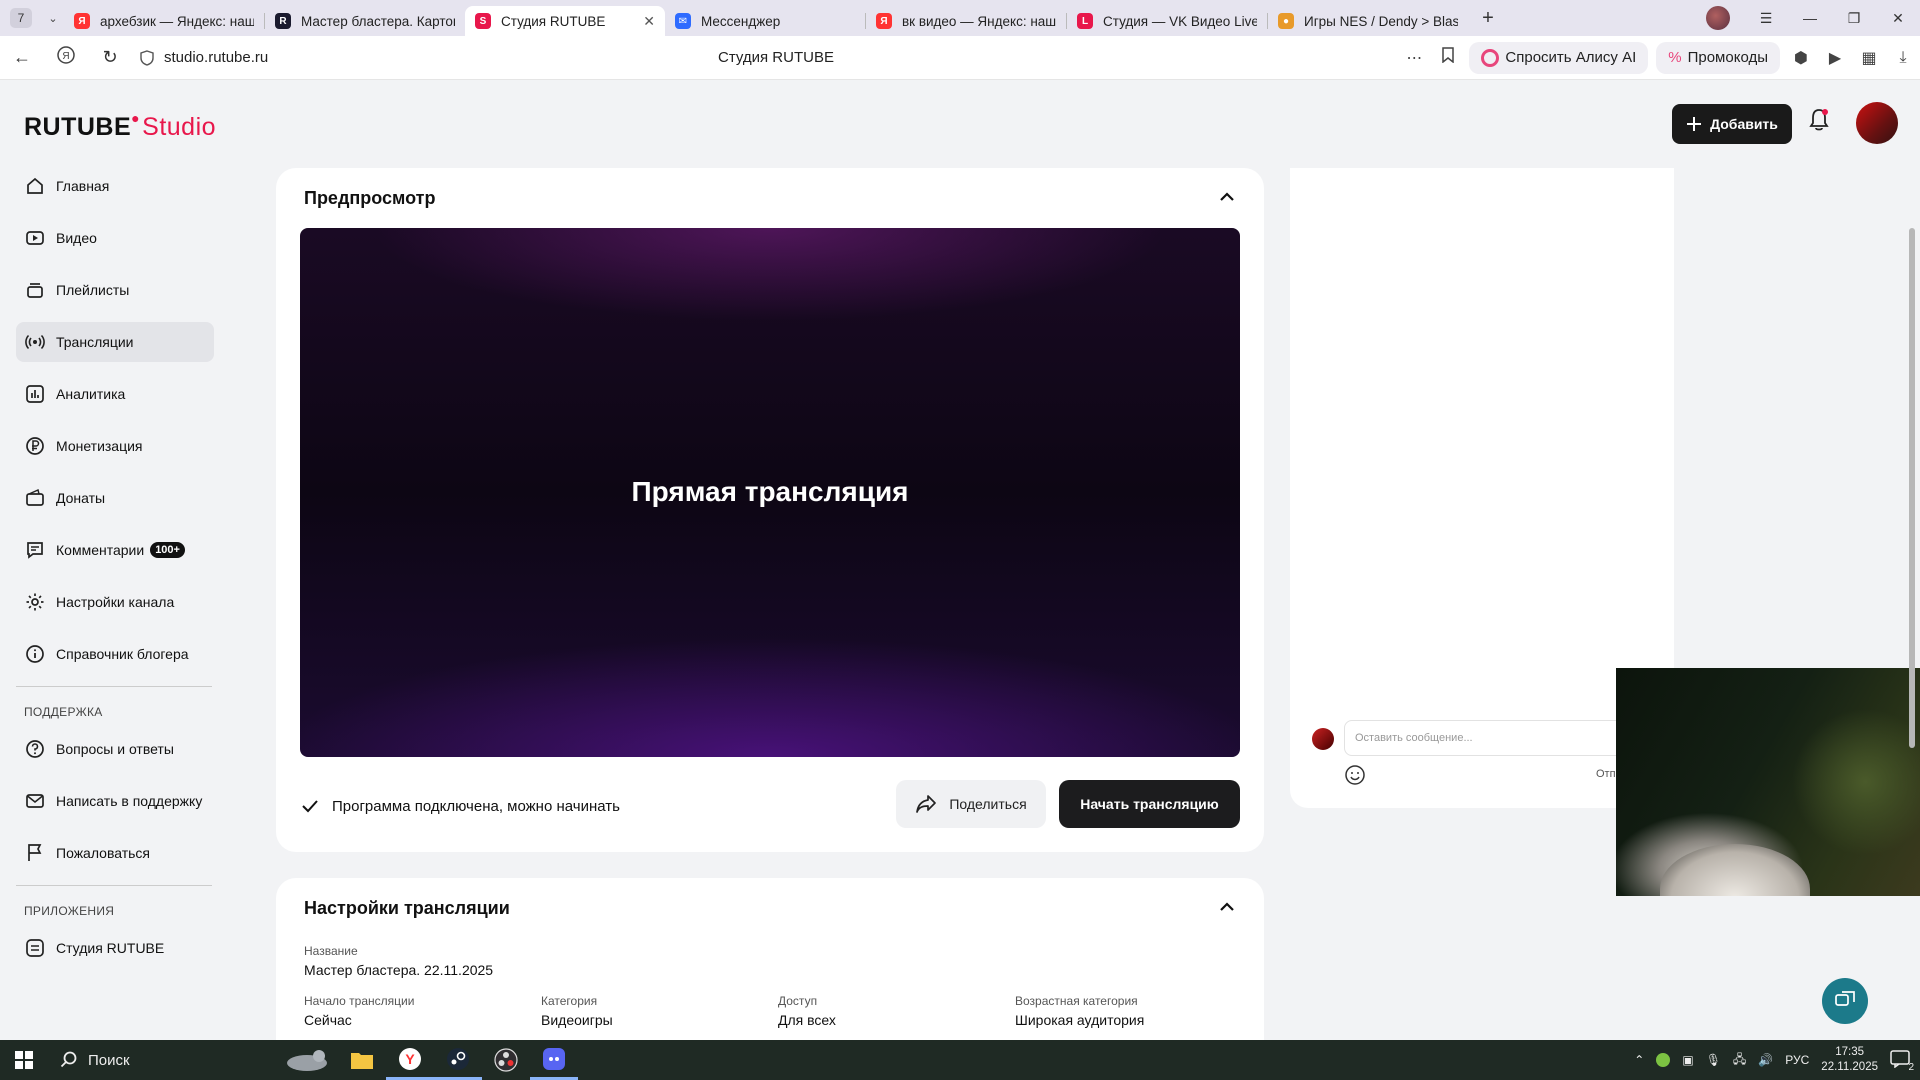 This screenshot has width=1920, height=1080. What do you see at coordinates (362, 1060) in the screenshot?
I see `file-explorer-icon` at bounding box center [362, 1060].